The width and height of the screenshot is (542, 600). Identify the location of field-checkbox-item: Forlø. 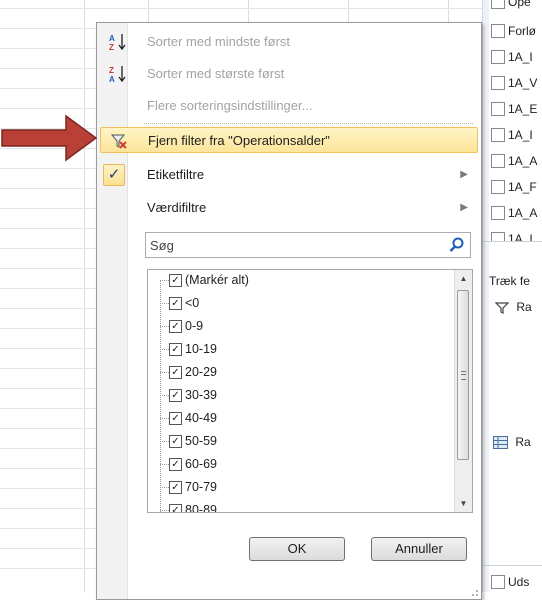
(513, 32).